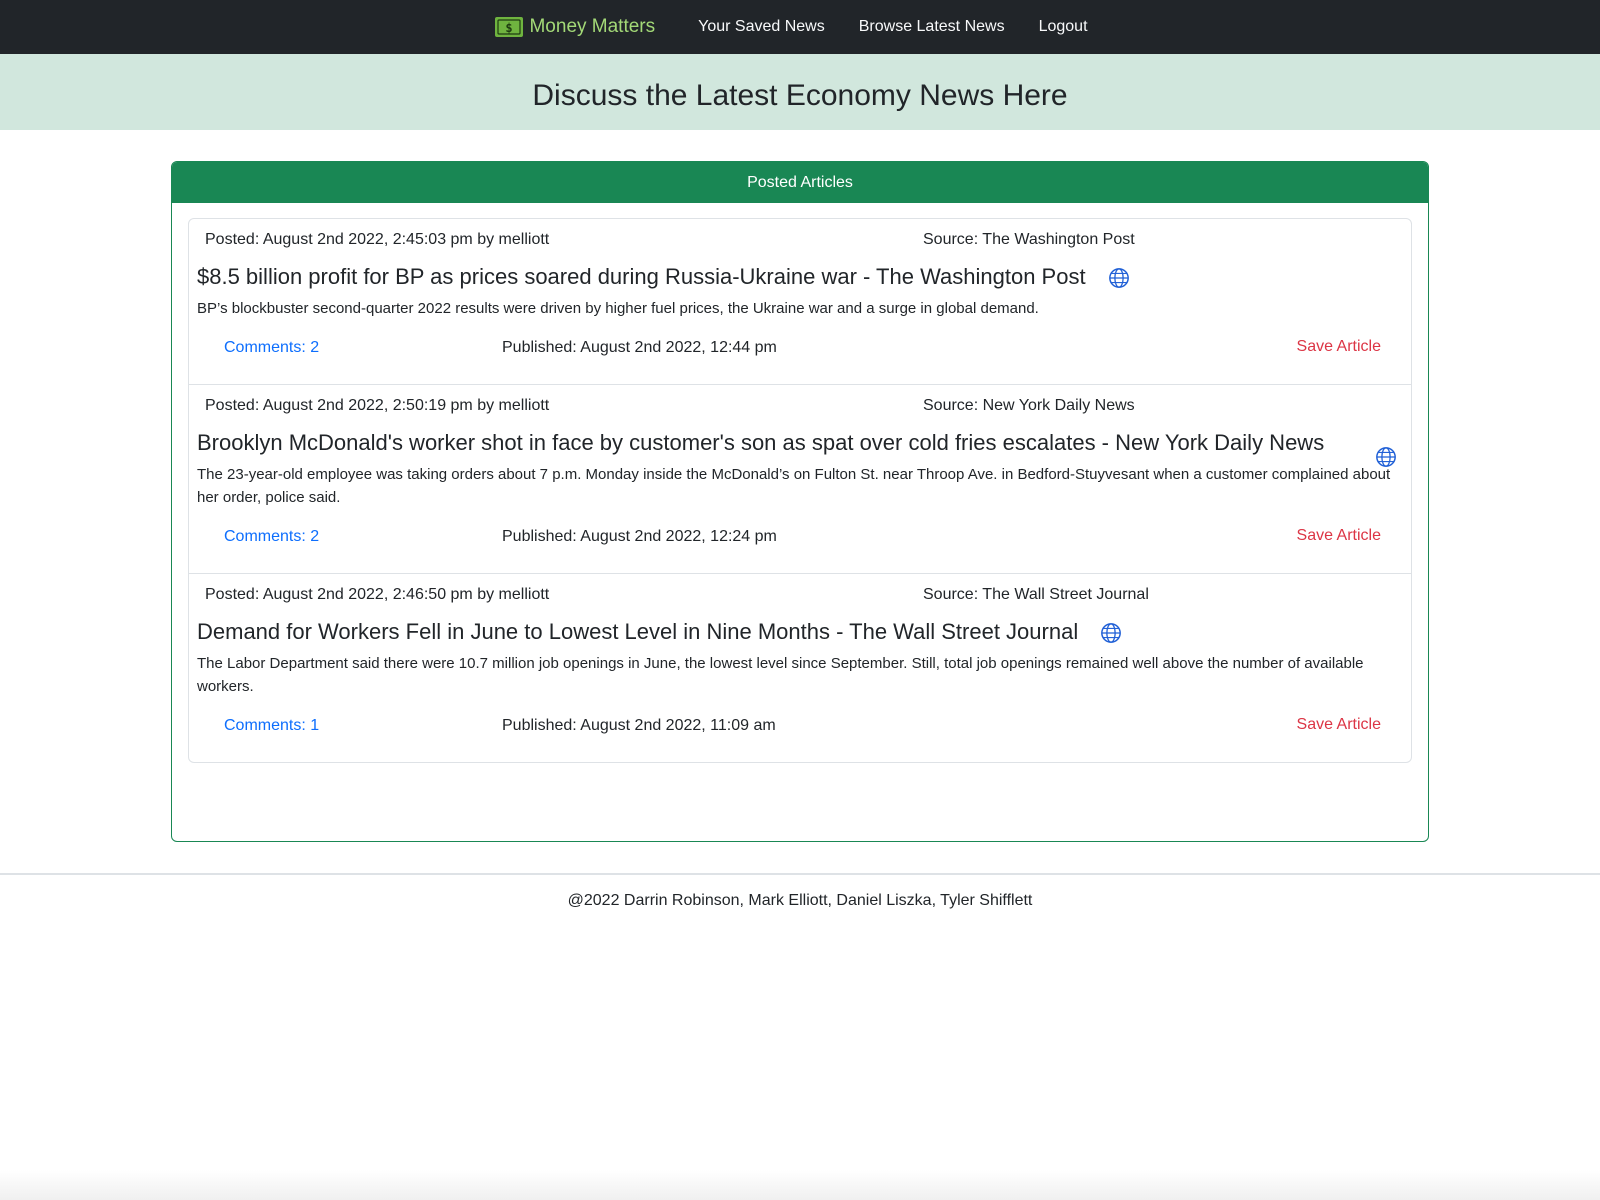 This screenshot has height=1200, width=1600. I want to click on published-date: Published: August 2nd 2022, 12:24 pm, so click(639, 536).